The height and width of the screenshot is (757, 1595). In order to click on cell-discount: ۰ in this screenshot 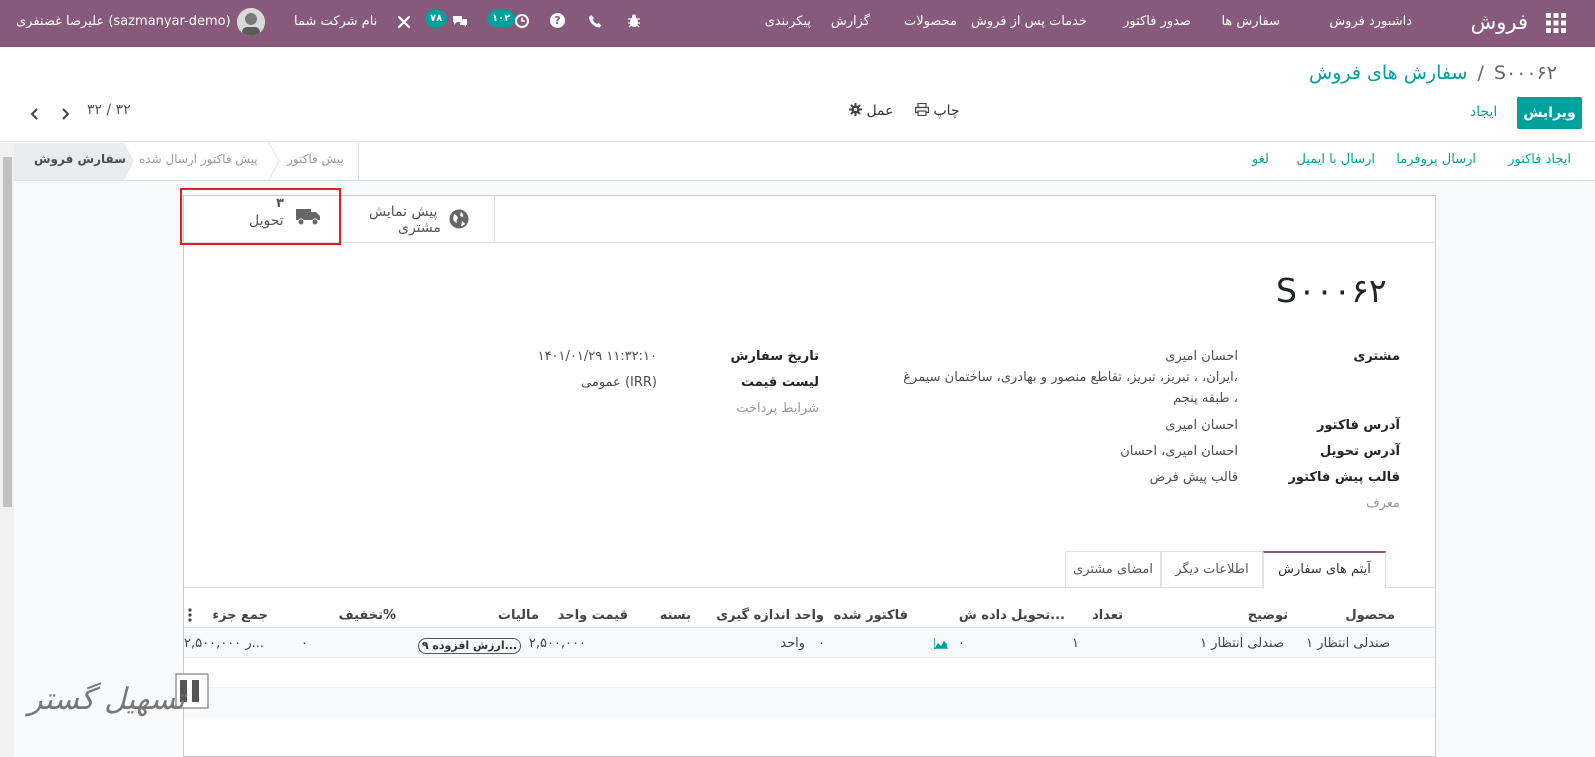, I will do `click(304, 643)`.